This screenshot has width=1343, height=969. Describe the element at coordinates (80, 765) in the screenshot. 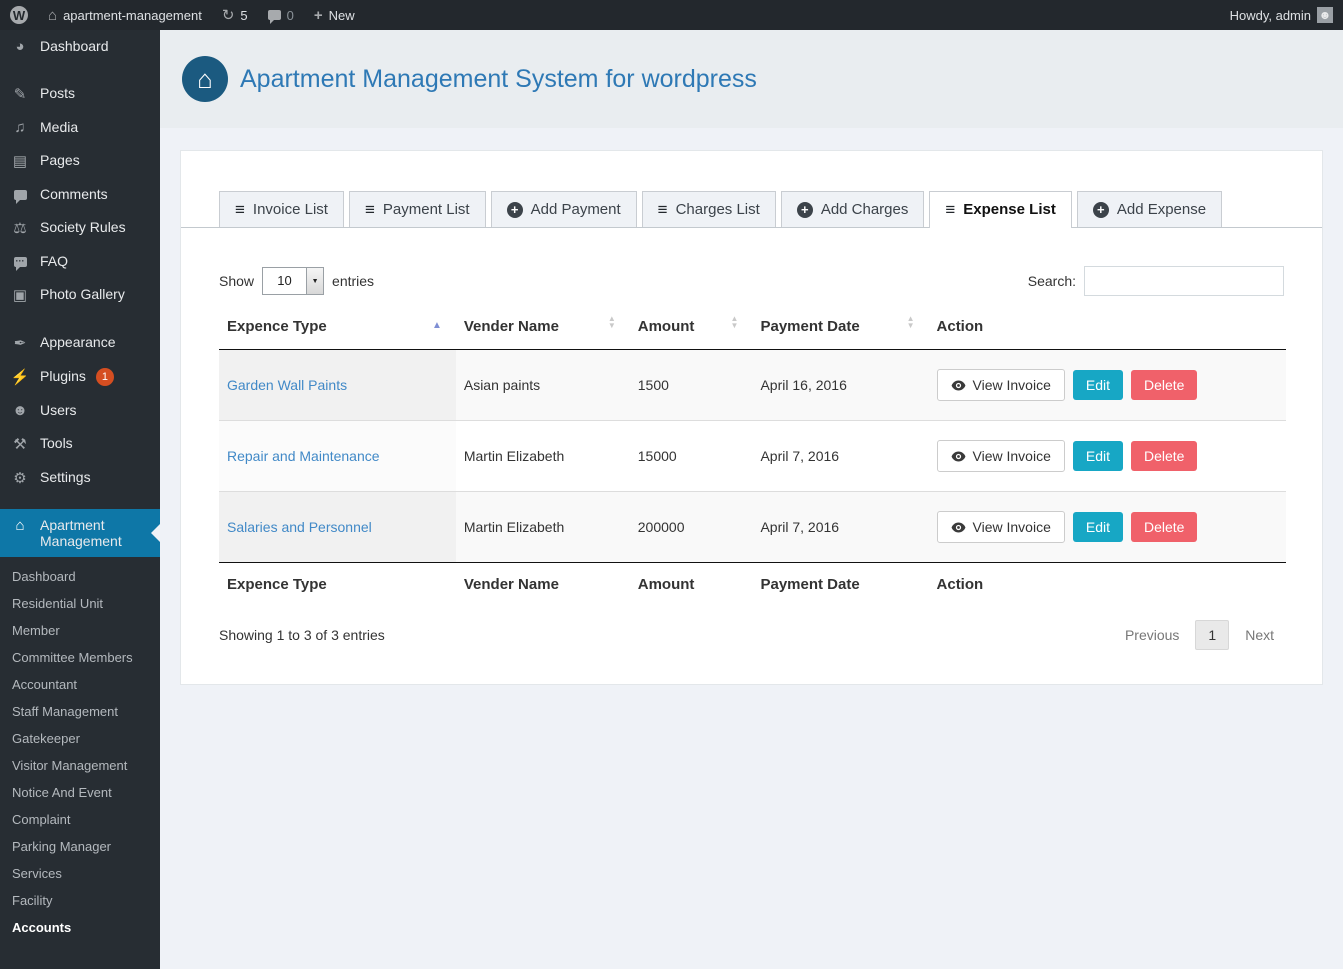

I see `submenu-item-visitor-management: Visitor Management` at that location.